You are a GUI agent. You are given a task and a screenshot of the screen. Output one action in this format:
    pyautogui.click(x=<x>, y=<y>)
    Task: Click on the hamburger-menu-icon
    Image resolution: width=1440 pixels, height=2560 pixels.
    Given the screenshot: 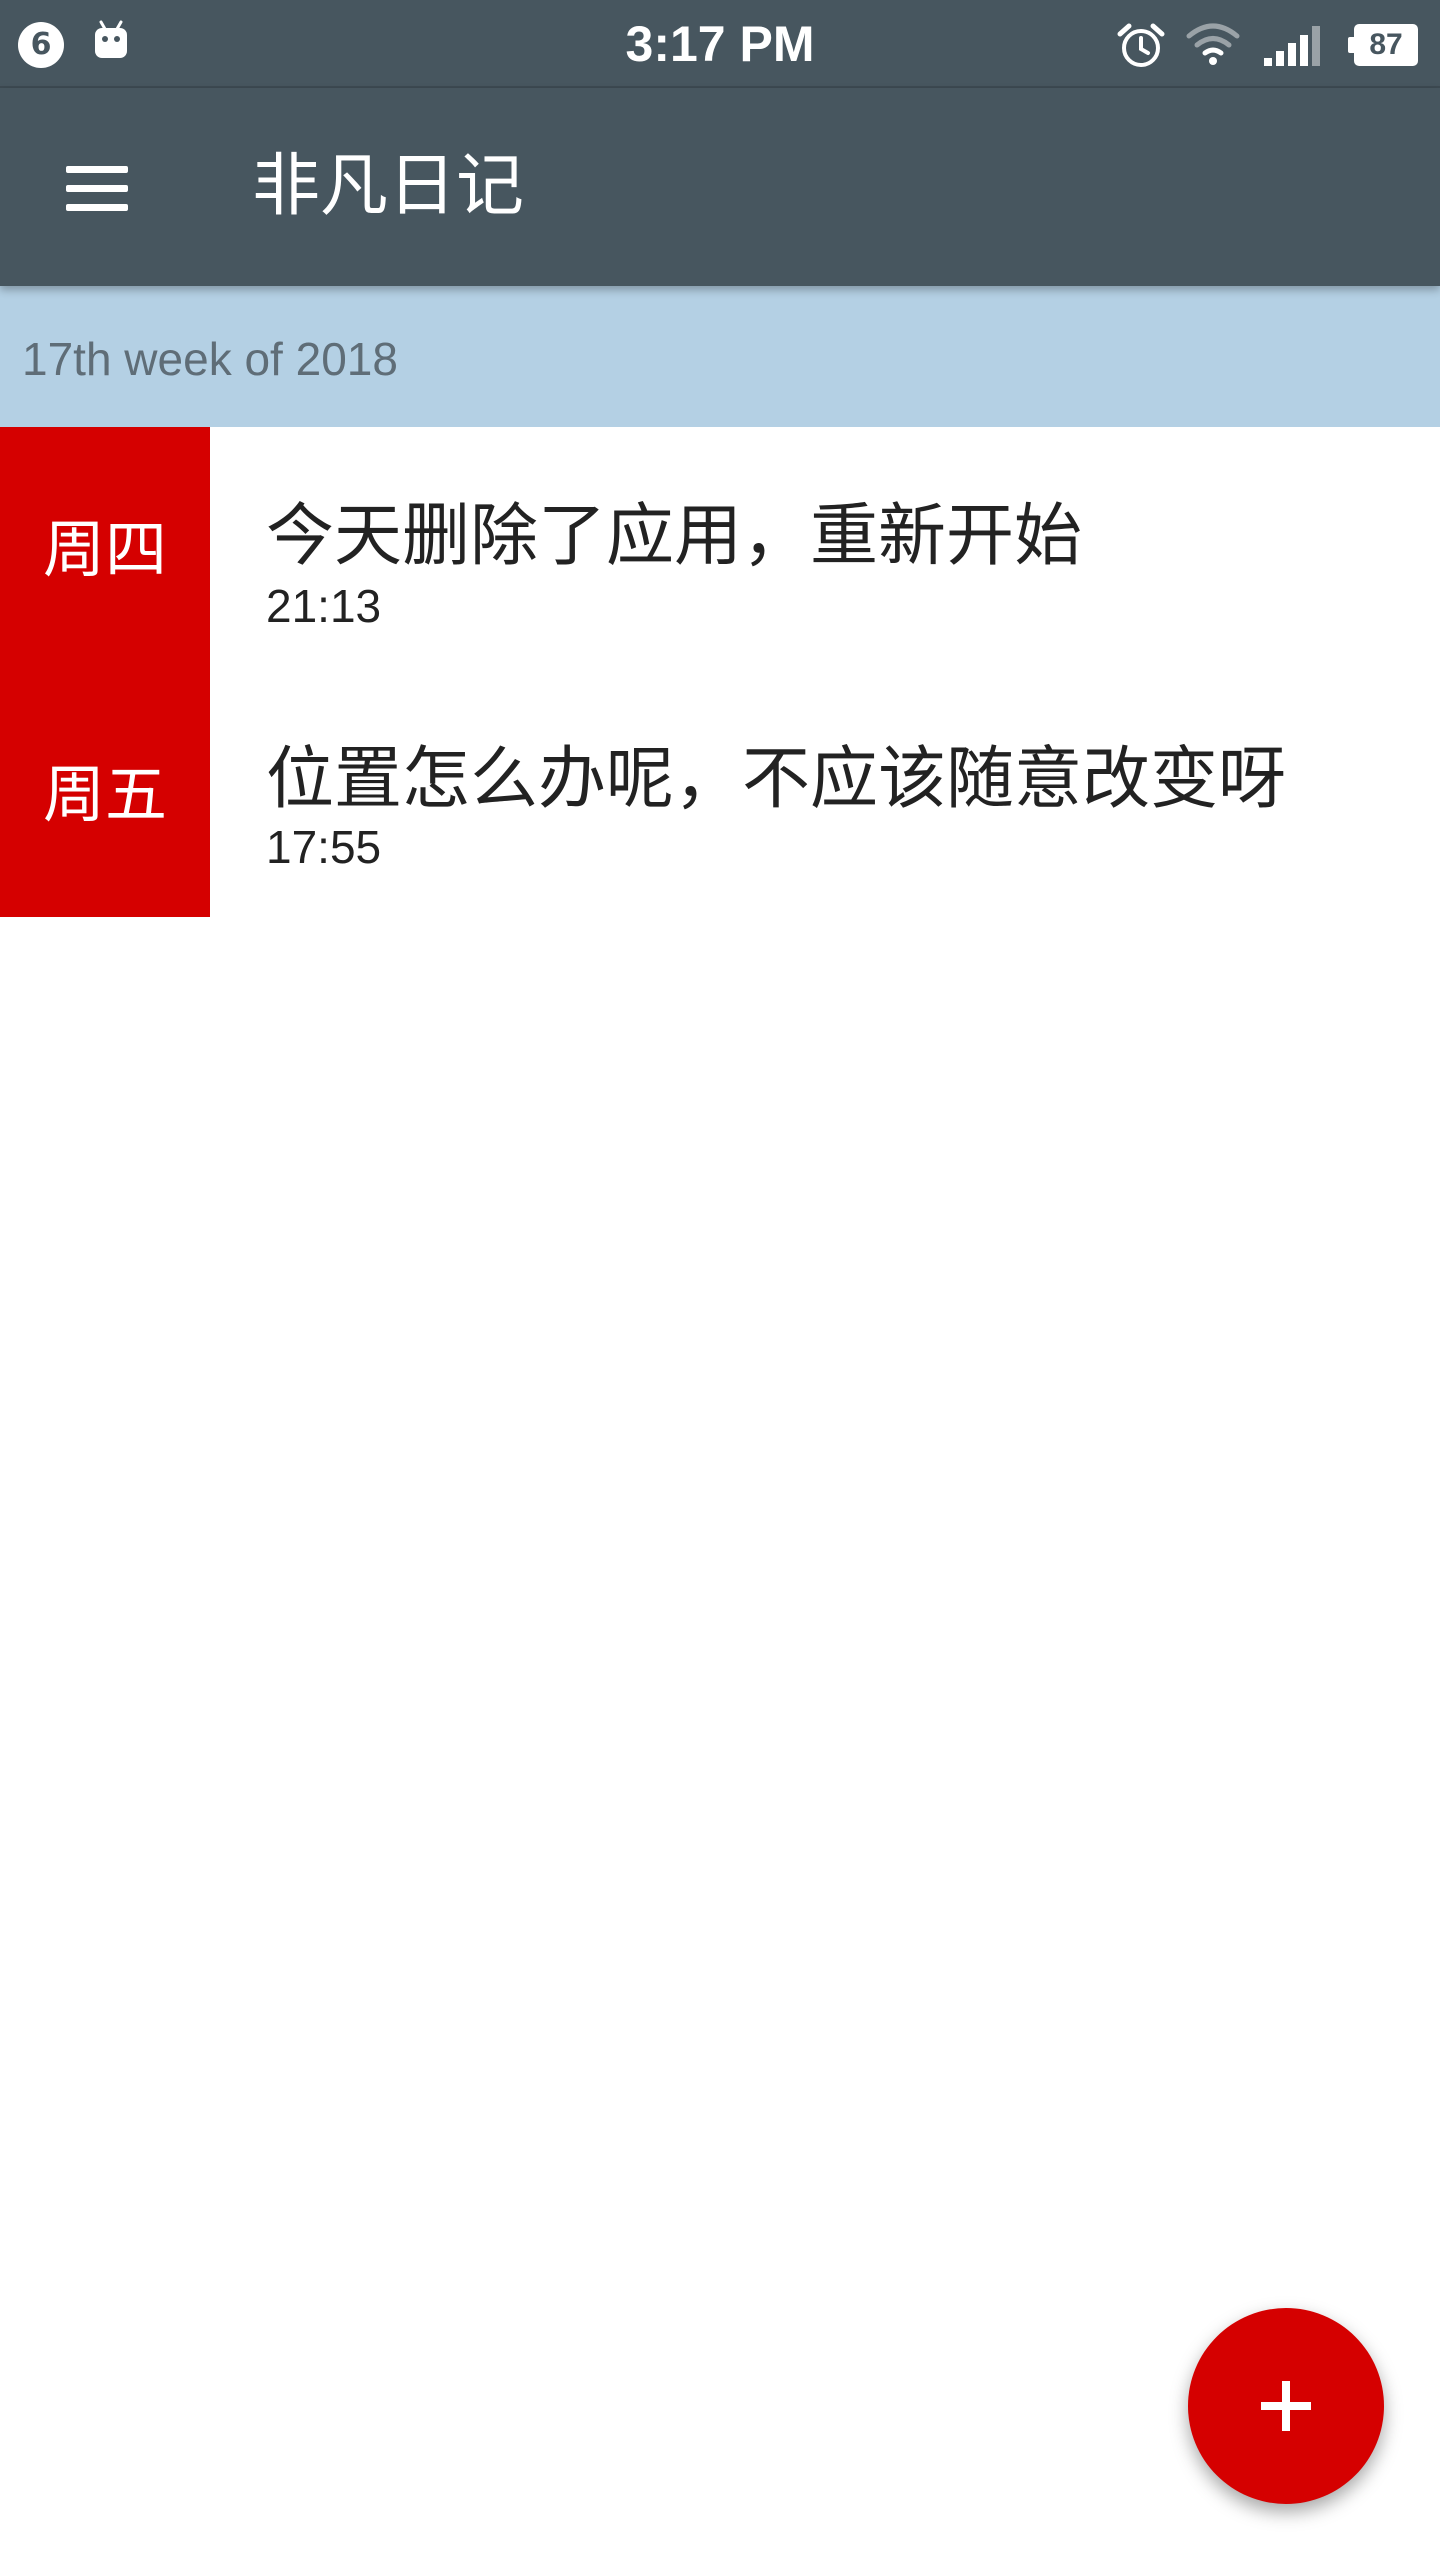 What is the action you would take?
    pyautogui.click(x=96, y=188)
    